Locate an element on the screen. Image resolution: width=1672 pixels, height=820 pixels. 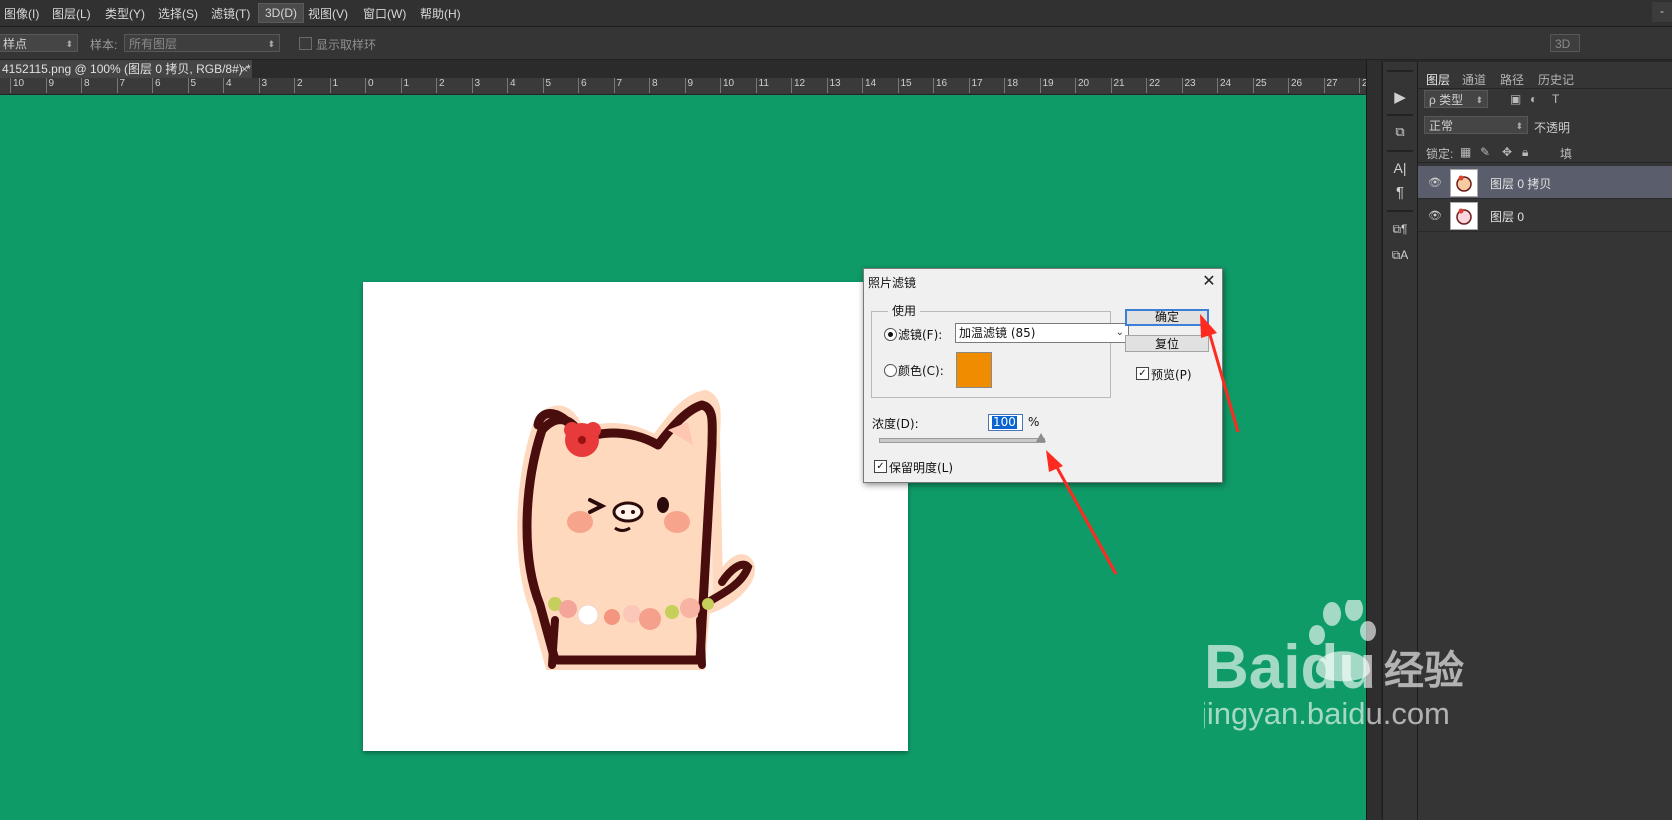
options-bar: 样点 ⬍ 样本: 所有图层 ⬍ 显示取样环 3D is located at coordinates (836, 43).